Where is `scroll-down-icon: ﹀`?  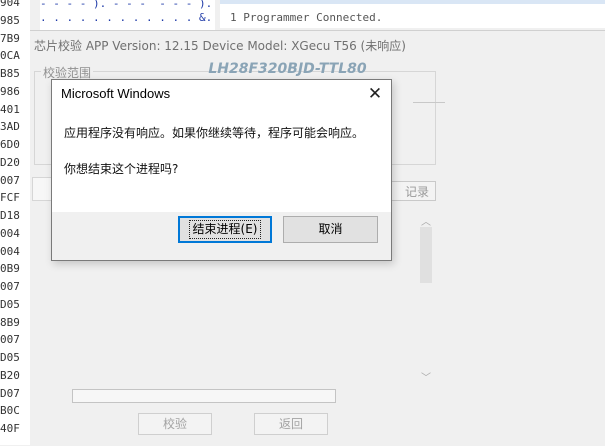 scroll-down-icon: ﹀ is located at coordinates (426, 376).